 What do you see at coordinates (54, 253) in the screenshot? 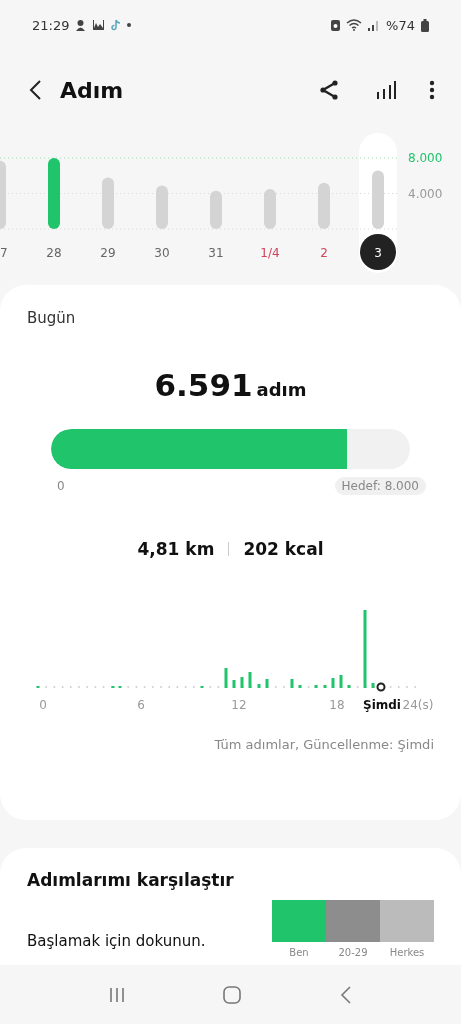
I see `day-label: 28` at bounding box center [54, 253].